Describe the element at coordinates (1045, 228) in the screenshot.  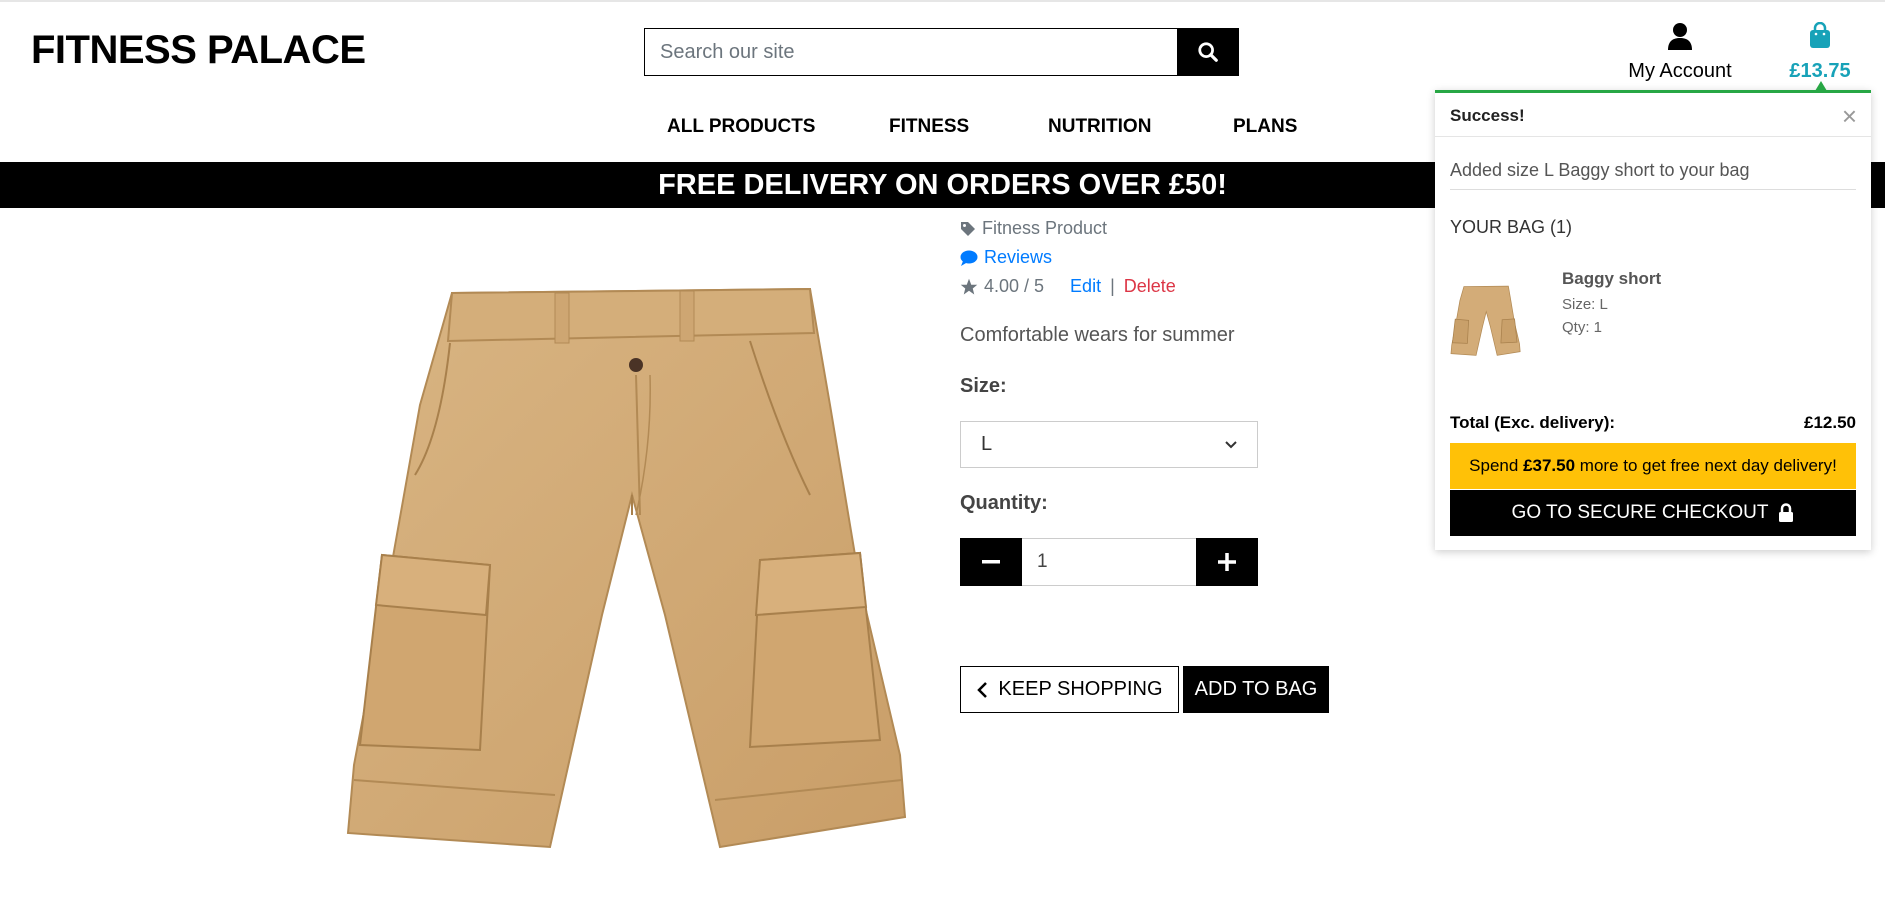
I see `product-category-label: Fitness Product` at that location.